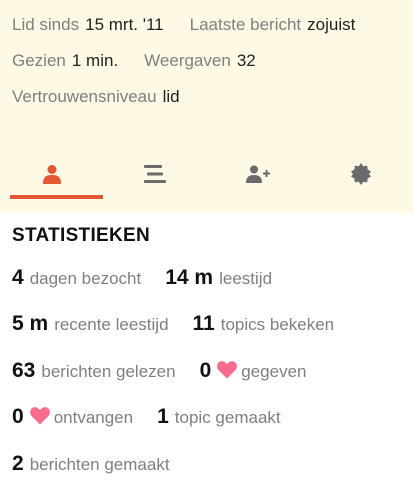  What do you see at coordinates (227, 417) in the screenshot?
I see `topics-created-label: topic gemaakt` at bounding box center [227, 417].